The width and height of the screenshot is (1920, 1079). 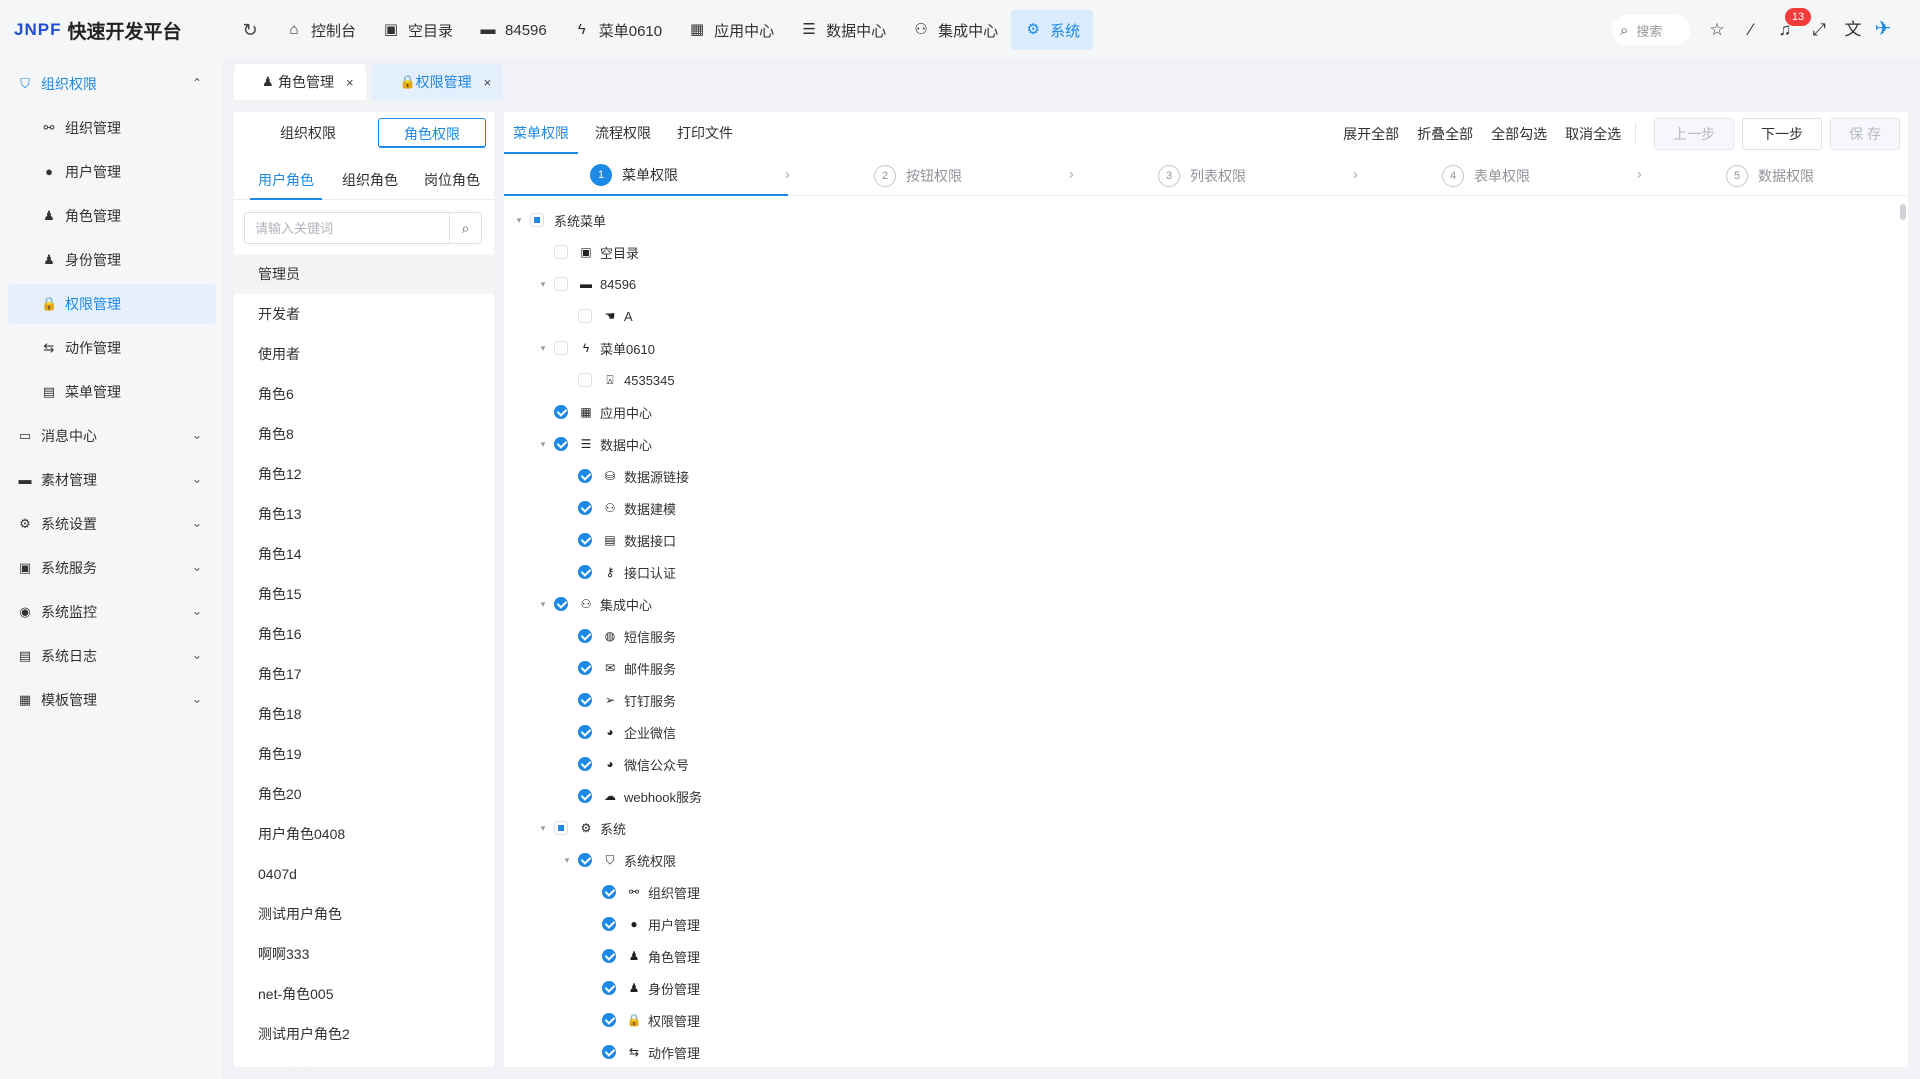 What do you see at coordinates (955, 30) in the screenshot?
I see `nav-item-6: ⚇ 集成中心` at bounding box center [955, 30].